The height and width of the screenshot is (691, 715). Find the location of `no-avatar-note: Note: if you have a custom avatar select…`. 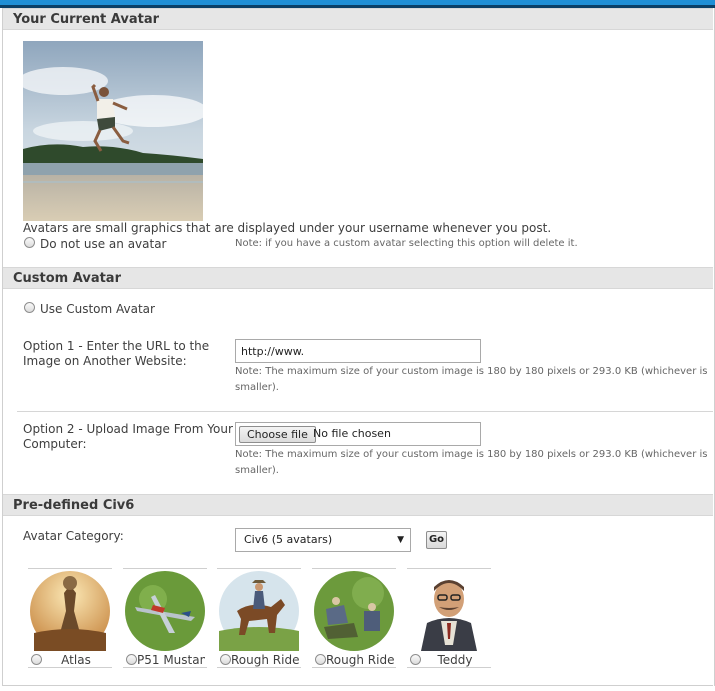

no-avatar-note: Note: if you have a custom avatar select… is located at coordinates (406, 243).